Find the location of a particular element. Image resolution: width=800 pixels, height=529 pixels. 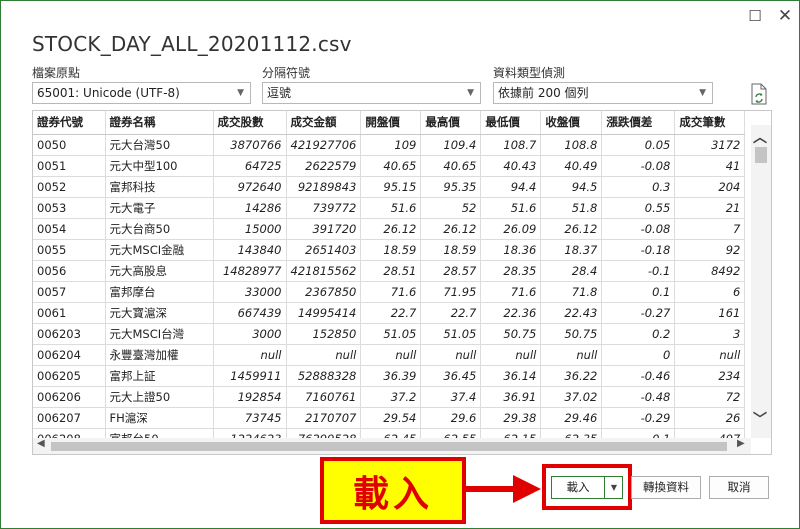

horizontal-scroll-thumb is located at coordinates (389, 446).